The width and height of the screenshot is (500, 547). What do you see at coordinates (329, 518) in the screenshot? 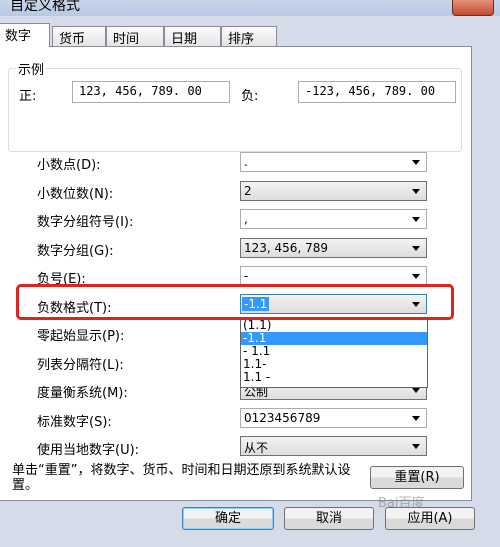
I see `cancel-button: 取消` at bounding box center [329, 518].